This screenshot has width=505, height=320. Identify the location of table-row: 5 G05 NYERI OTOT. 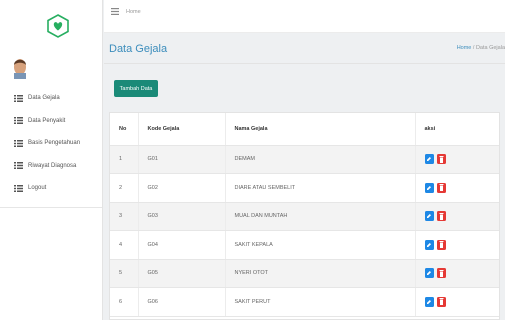
(304, 273).